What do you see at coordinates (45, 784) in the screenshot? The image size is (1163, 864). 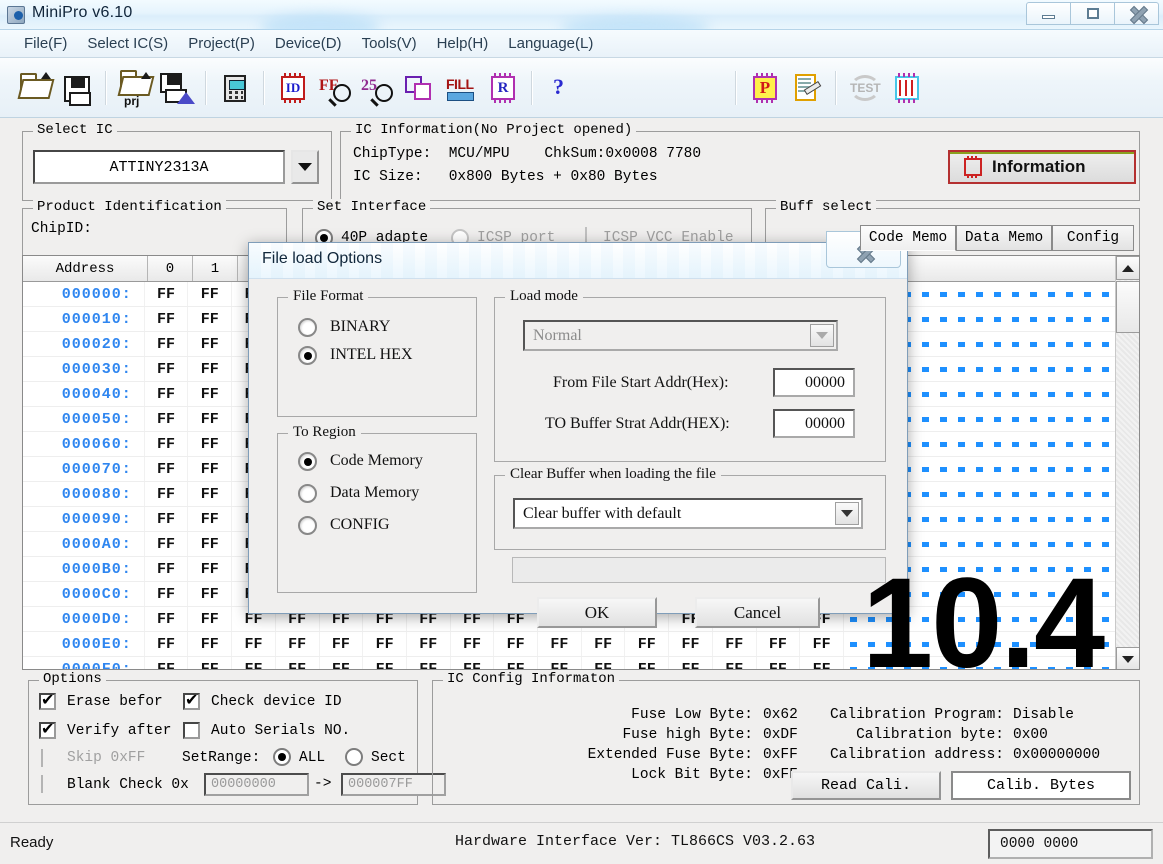 I see `checkbox-blank-check` at bounding box center [45, 784].